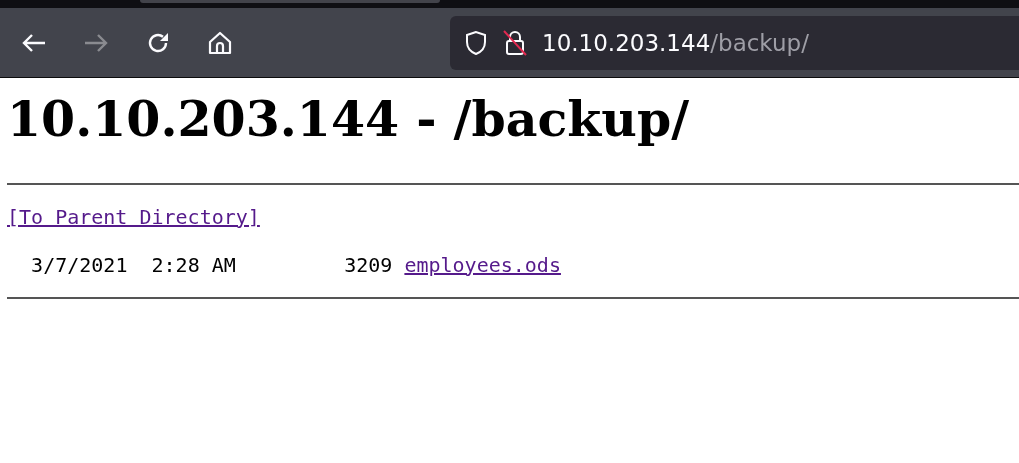 This screenshot has width=1019, height=463. What do you see at coordinates (626, 42) in the screenshot?
I see `url-host: 10.10.203.144` at bounding box center [626, 42].